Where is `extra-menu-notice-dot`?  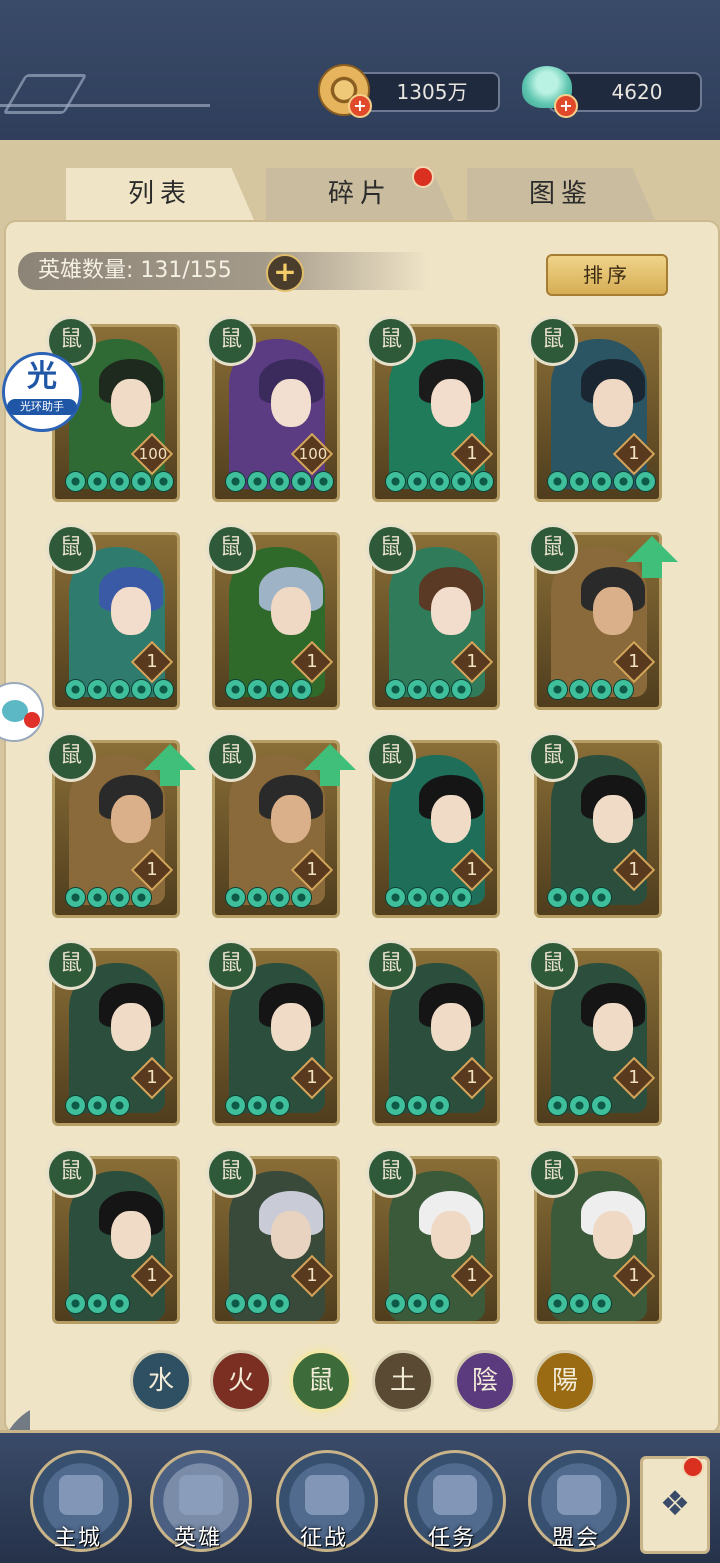 extra-menu-notice-dot is located at coordinates (693, 1467).